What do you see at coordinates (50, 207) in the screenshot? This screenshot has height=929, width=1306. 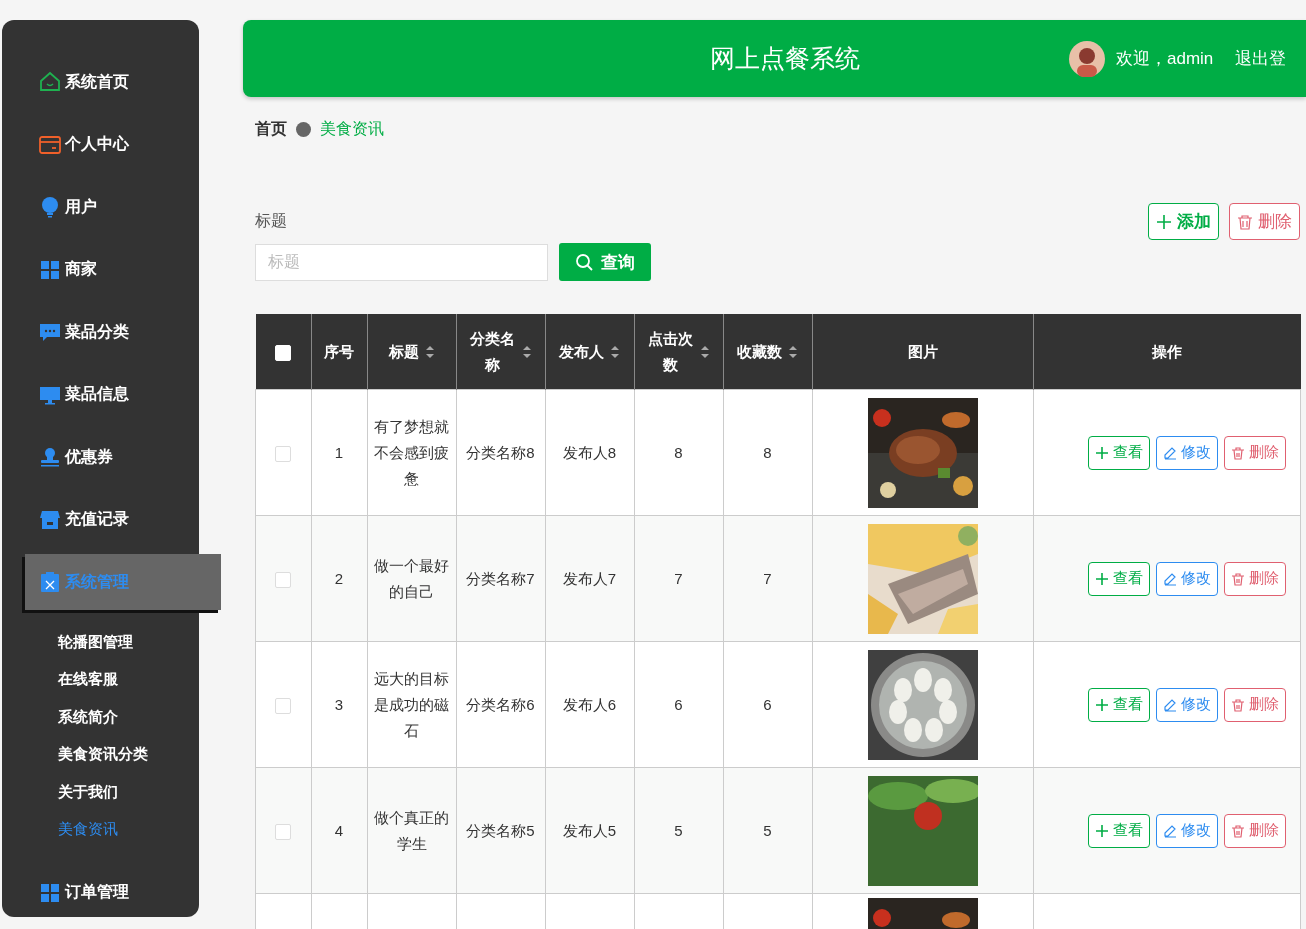 I see `lightbulb-icon` at bounding box center [50, 207].